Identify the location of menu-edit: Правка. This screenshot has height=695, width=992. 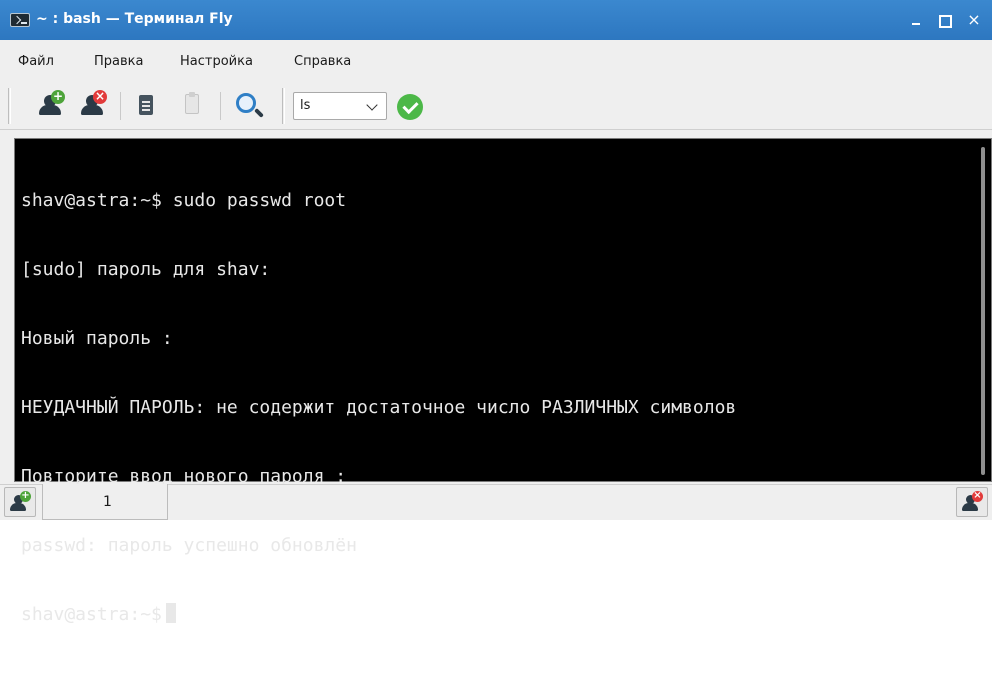
(118, 61).